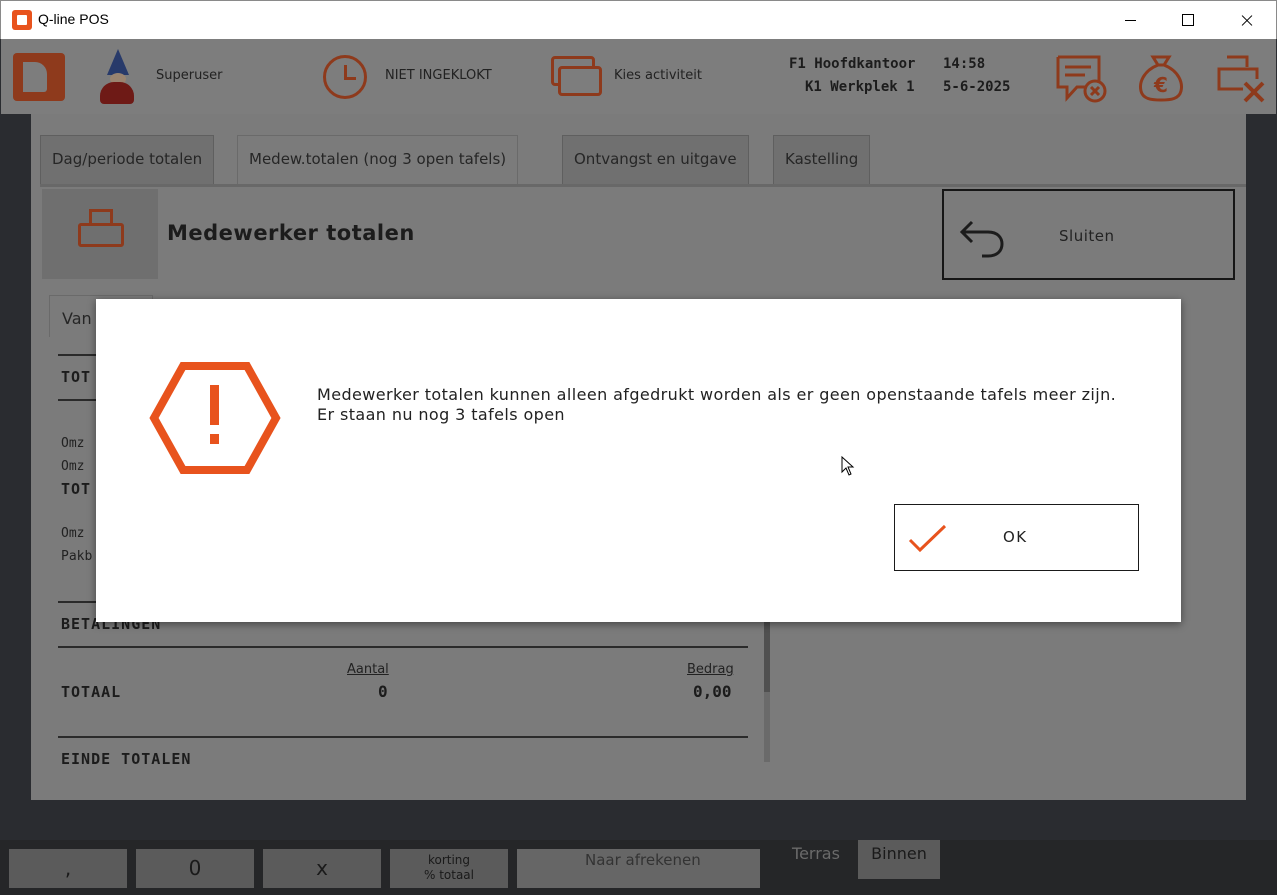 This screenshot has height=895, width=1277. I want to click on location-workstation: K1 Werkplek 1, so click(860, 87).